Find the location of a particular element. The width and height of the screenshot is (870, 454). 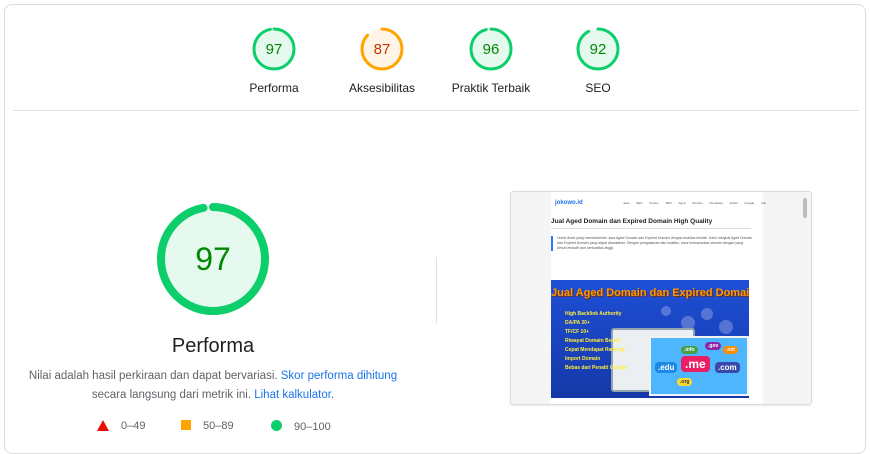

gauge-label: Praktik Terbaik is located at coordinates (491, 88).